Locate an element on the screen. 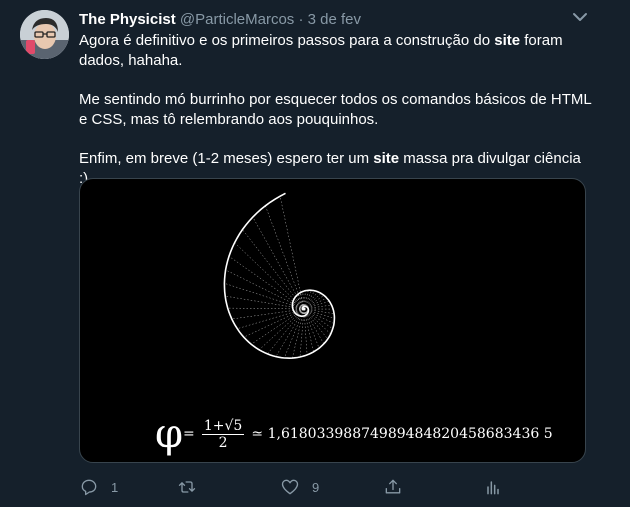 Image resolution: width=630 pixels, height=507 pixels. share-icon is located at coordinates (393, 486).